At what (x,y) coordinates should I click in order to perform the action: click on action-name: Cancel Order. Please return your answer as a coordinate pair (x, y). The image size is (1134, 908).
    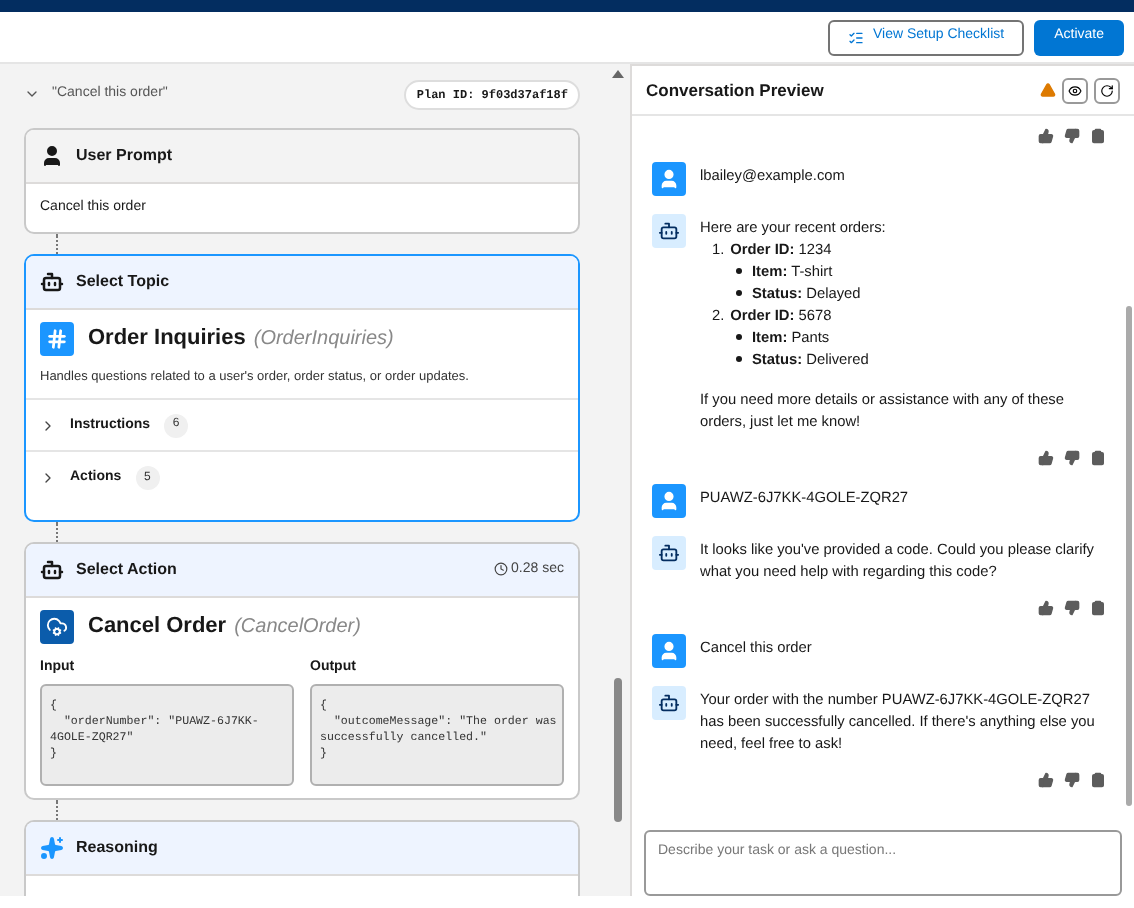
    Looking at the image, I should click on (157, 627).